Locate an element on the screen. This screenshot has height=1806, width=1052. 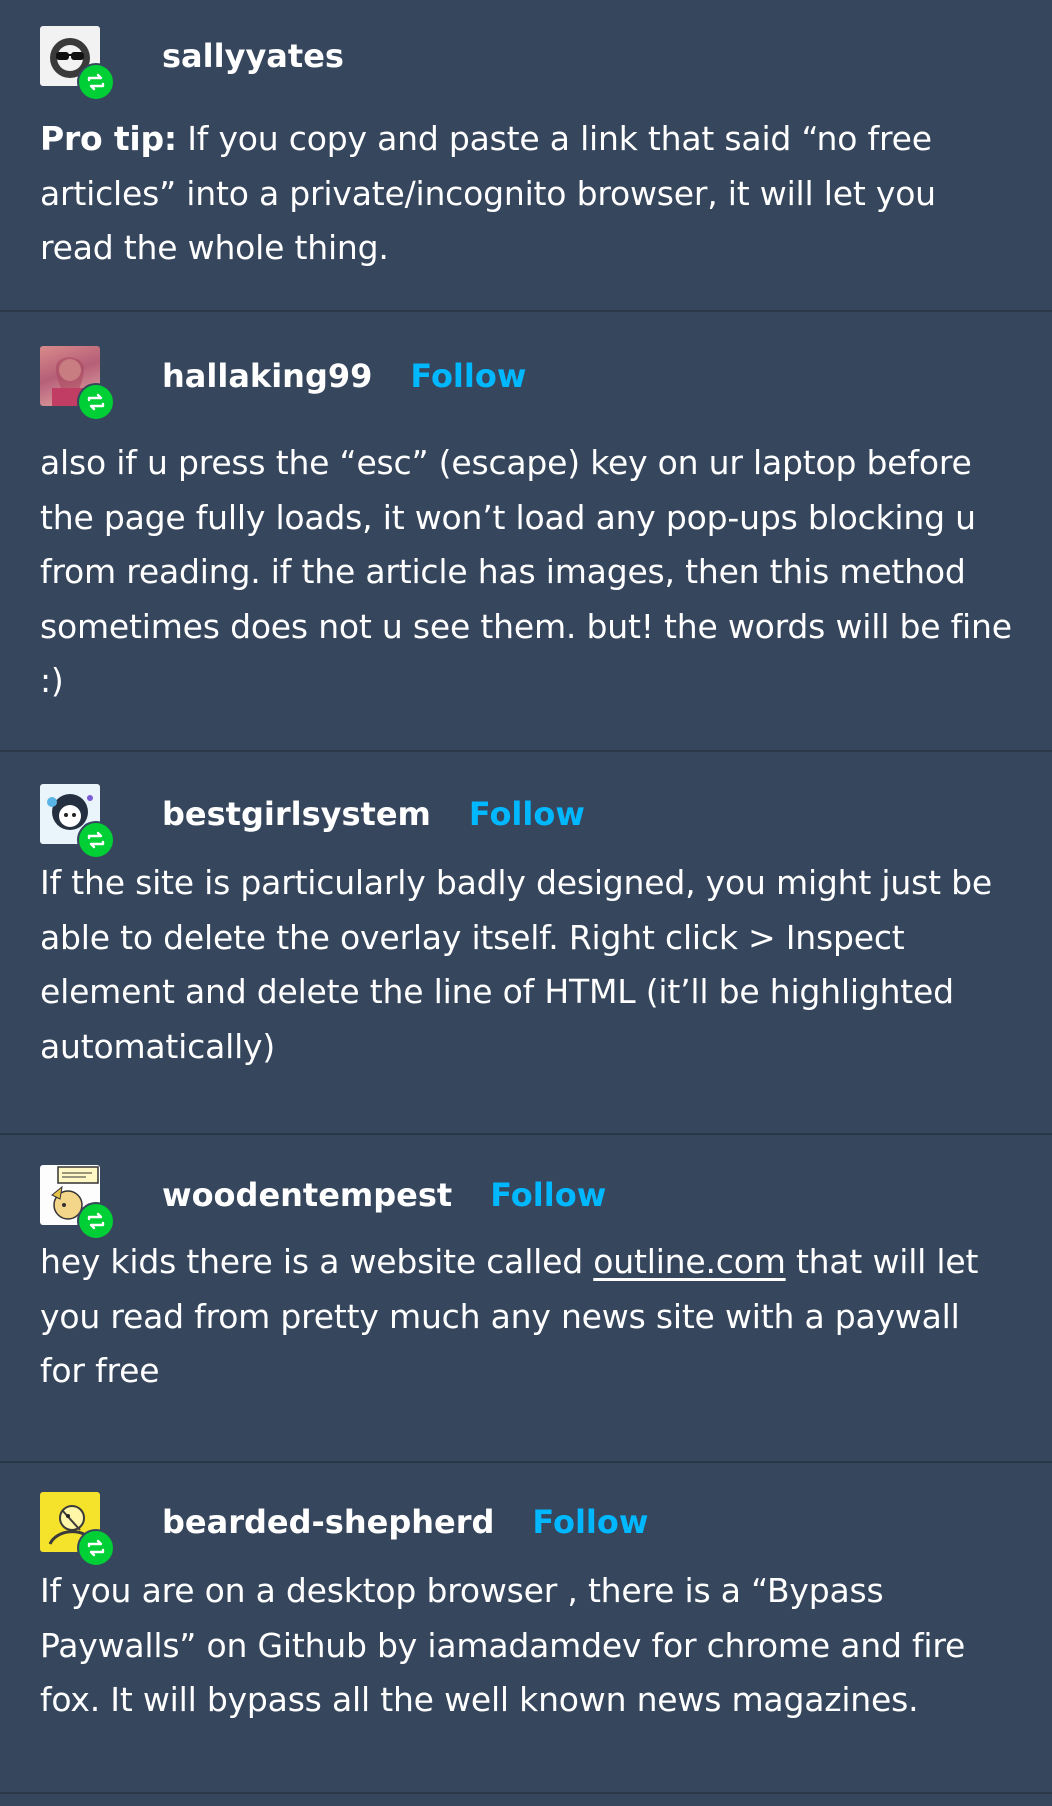
post-username: sallyyates is located at coordinates (253, 56).